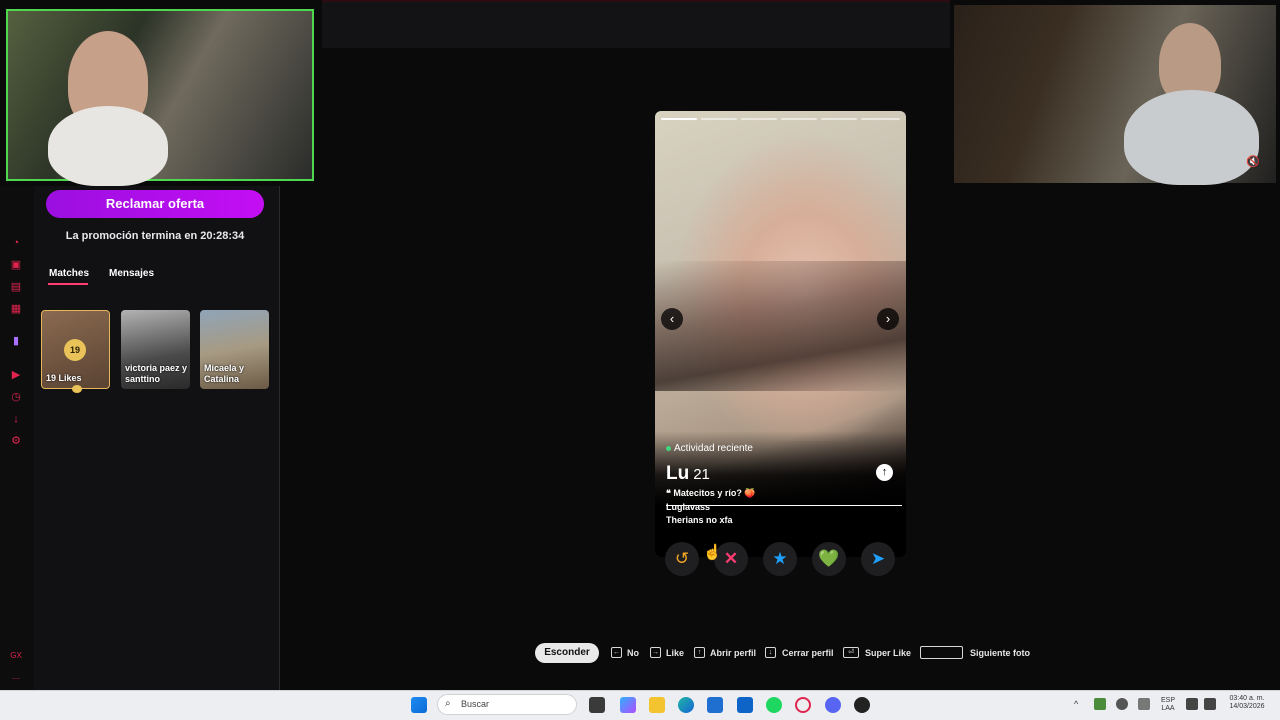 The width and height of the screenshot is (1280, 720). Describe the element at coordinates (224, 373) in the screenshot. I see `thumbnail-label: Micaela y Catalina` at that location.